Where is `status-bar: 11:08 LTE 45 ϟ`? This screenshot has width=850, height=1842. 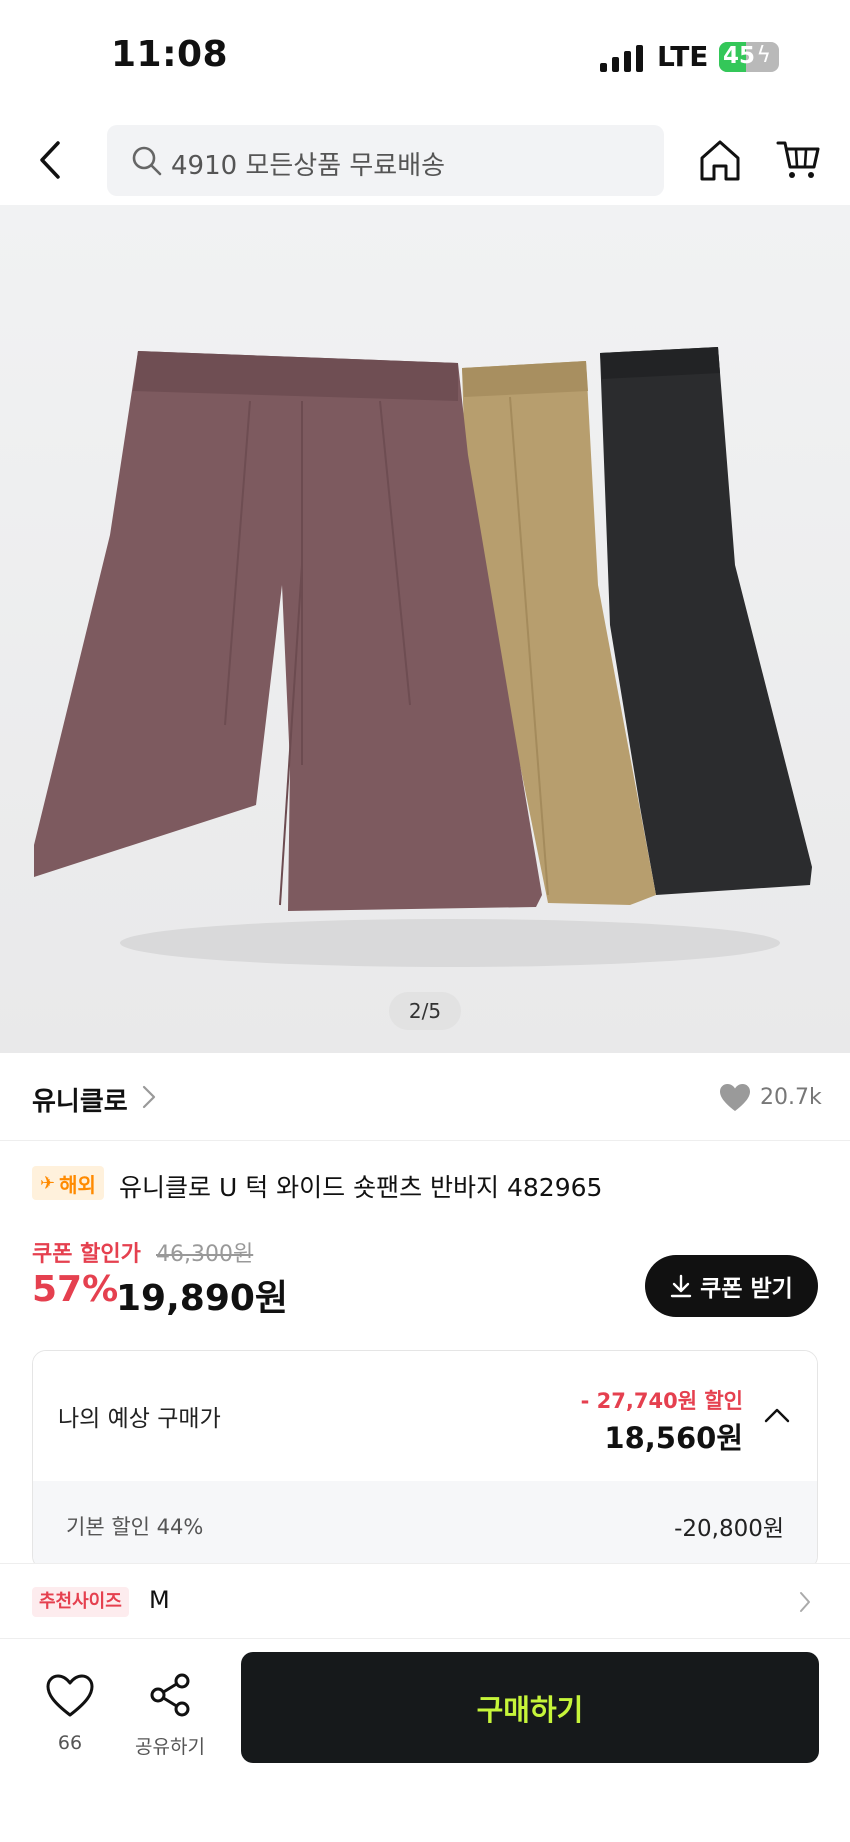
status-bar: 11:08 LTE 45 ϟ is located at coordinates (425, 57).